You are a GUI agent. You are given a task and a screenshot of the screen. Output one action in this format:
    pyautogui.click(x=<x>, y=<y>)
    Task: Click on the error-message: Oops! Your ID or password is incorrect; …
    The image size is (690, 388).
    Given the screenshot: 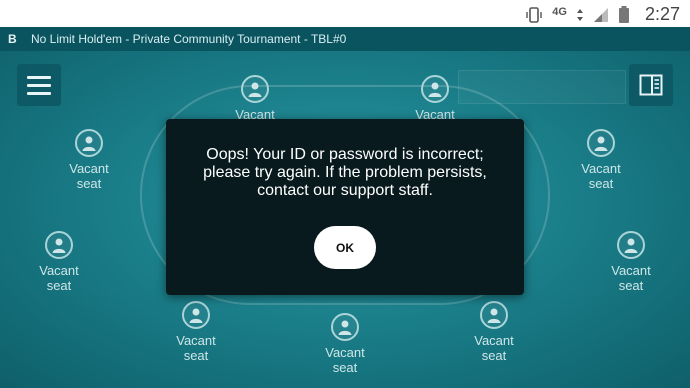 What is the action you would take?
    pyautogui.click(x=345, y=173)
    